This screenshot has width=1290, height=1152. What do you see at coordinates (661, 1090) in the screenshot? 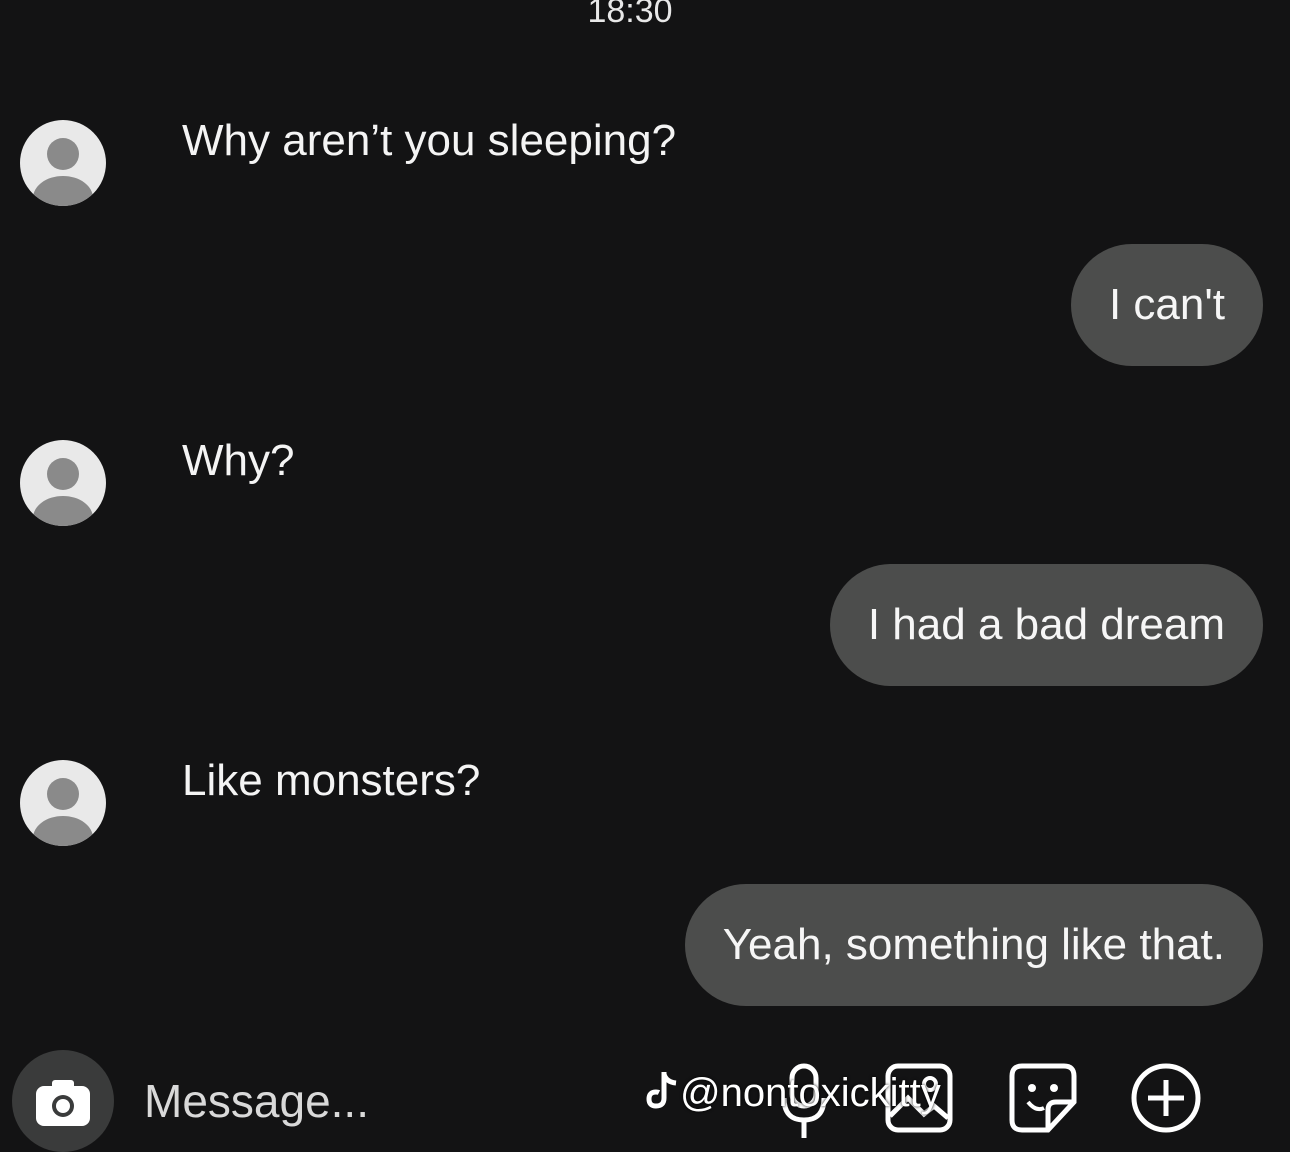
I see `tiktok-icon` at bounding box center [661, 1090].